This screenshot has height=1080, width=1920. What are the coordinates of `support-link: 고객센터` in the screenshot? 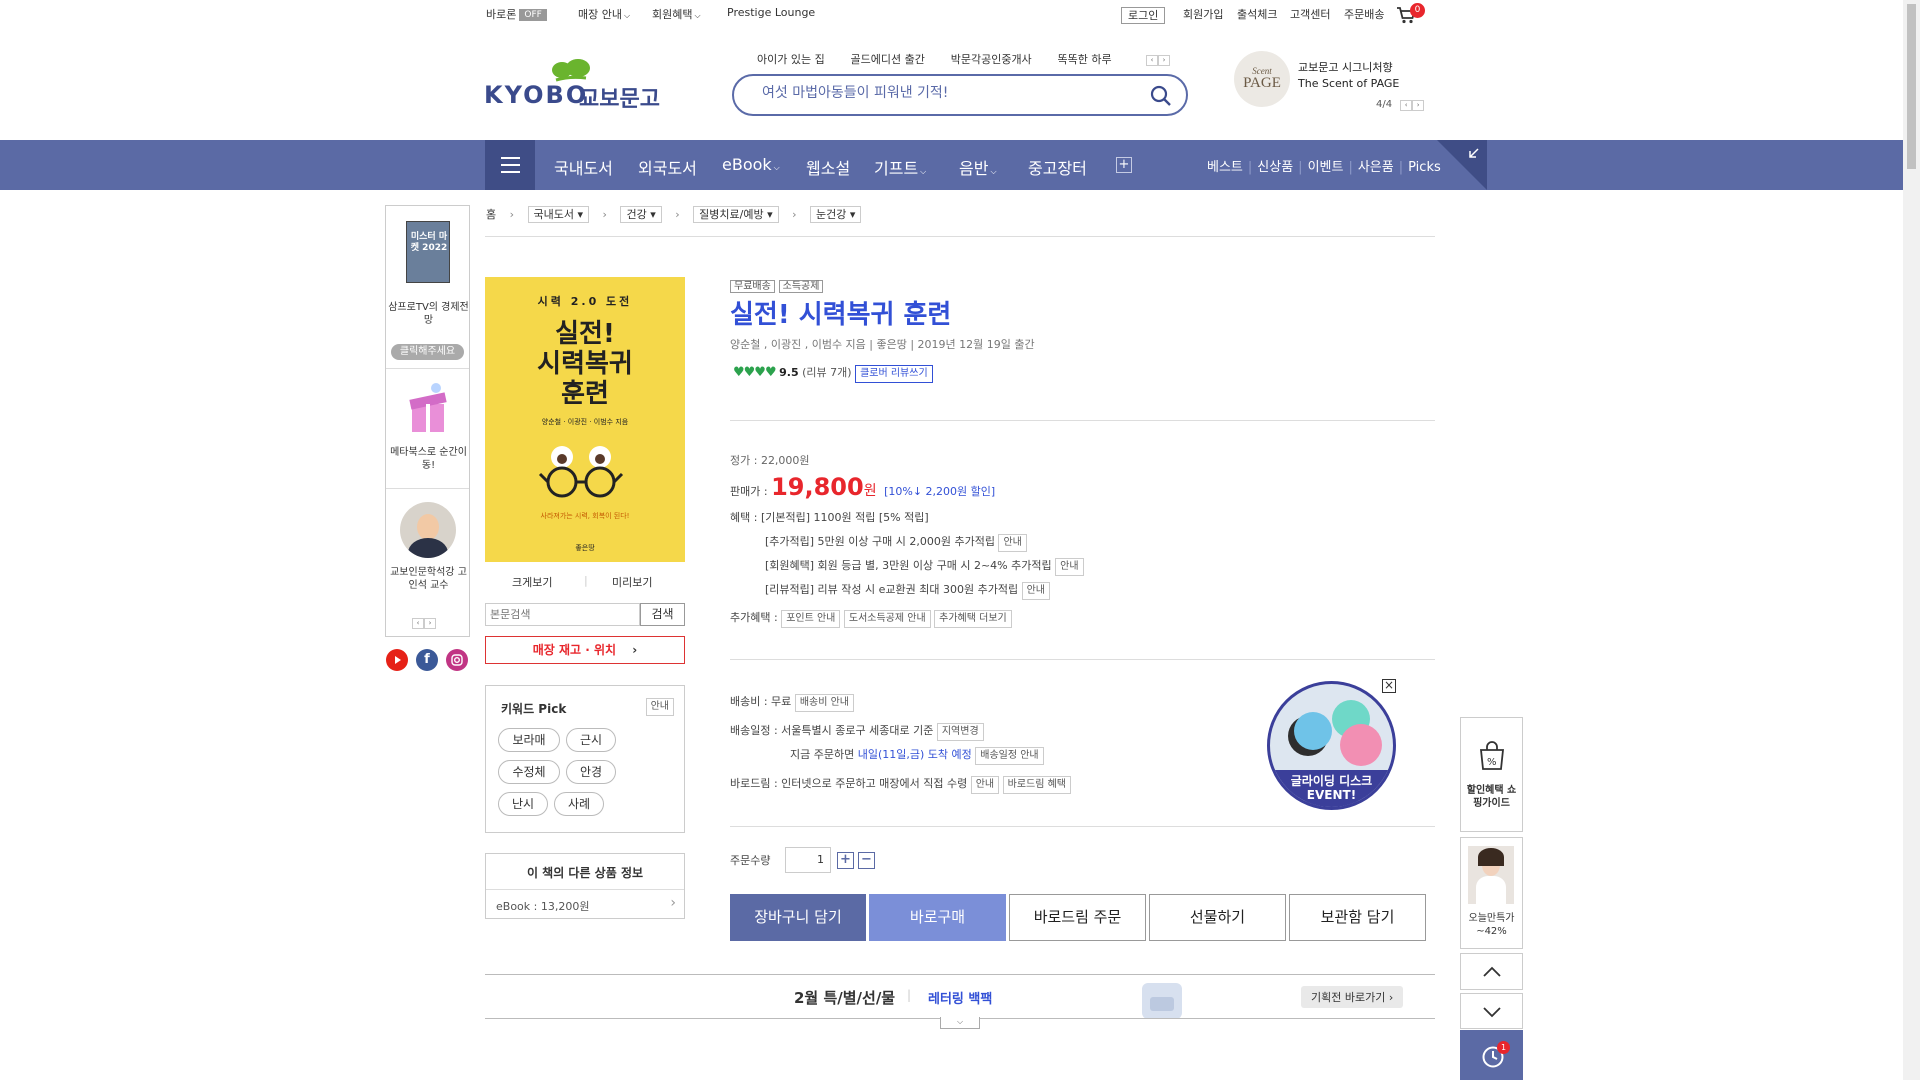 It's located at (1310, 14).